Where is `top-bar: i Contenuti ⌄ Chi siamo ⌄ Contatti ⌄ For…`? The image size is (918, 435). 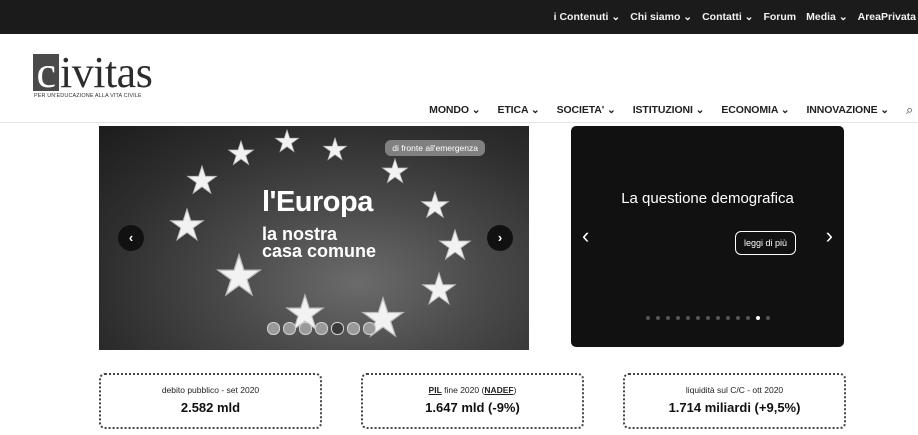
top-bar: i Contenuti ⌄ Chi siamo ⌄ Contatti ⌄ For… is located at coordinates (459, 17).